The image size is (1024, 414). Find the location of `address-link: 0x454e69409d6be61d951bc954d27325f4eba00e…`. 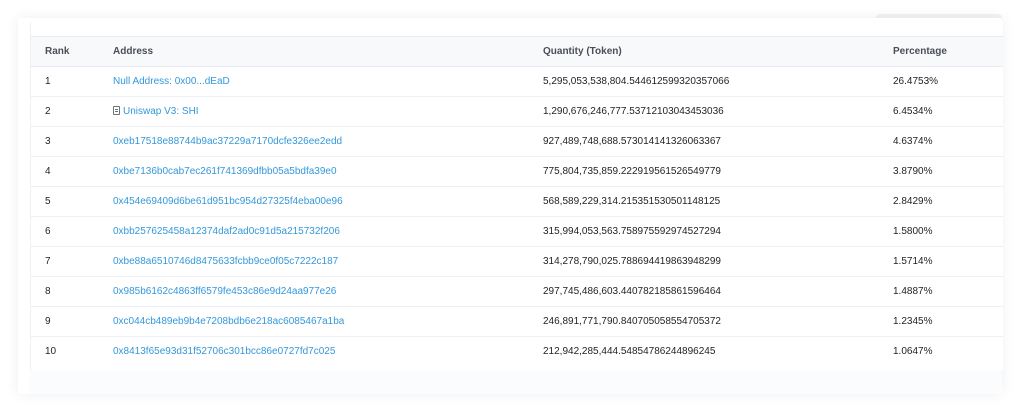

address-link: 0x454e69409d6be61d951bc954d27325f4eba00e… is located at coordinates (228, 201).